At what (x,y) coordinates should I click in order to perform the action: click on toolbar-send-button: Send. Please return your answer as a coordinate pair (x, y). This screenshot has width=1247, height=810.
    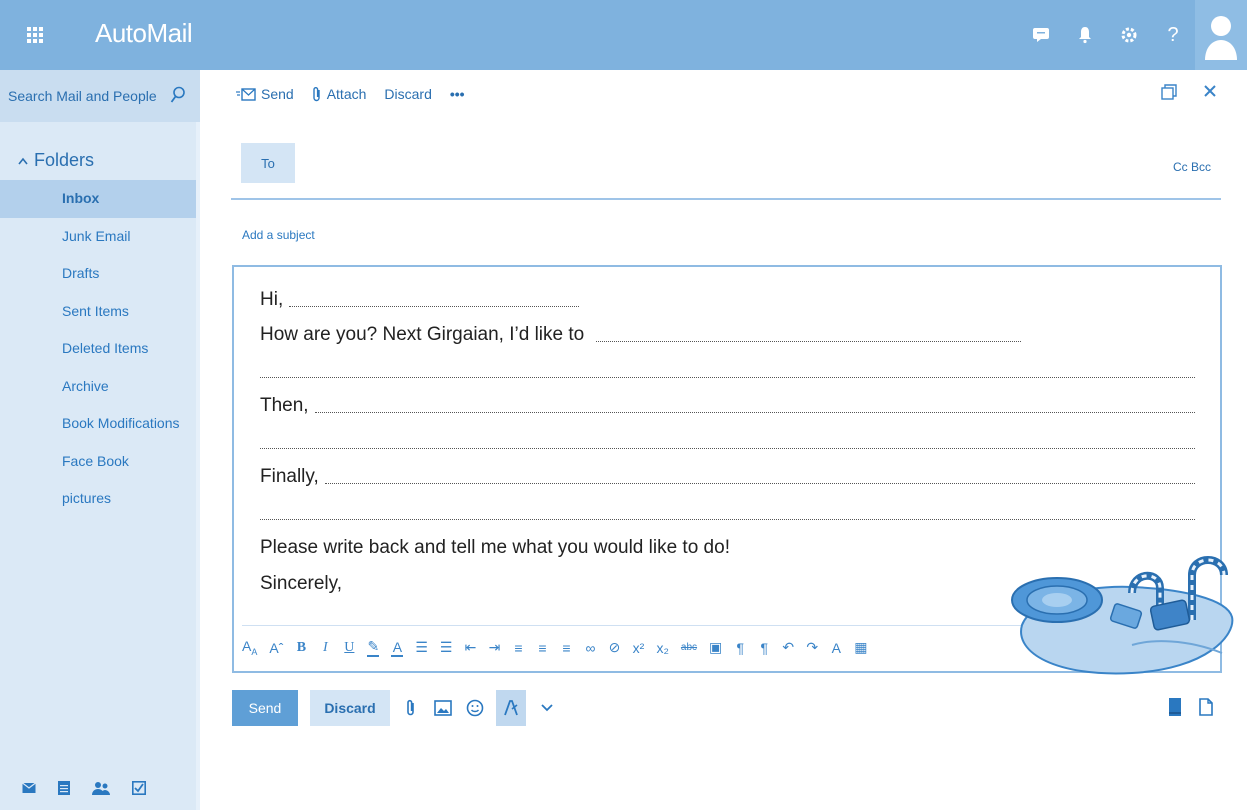
    Looking at the image, I should click on (265, 94).